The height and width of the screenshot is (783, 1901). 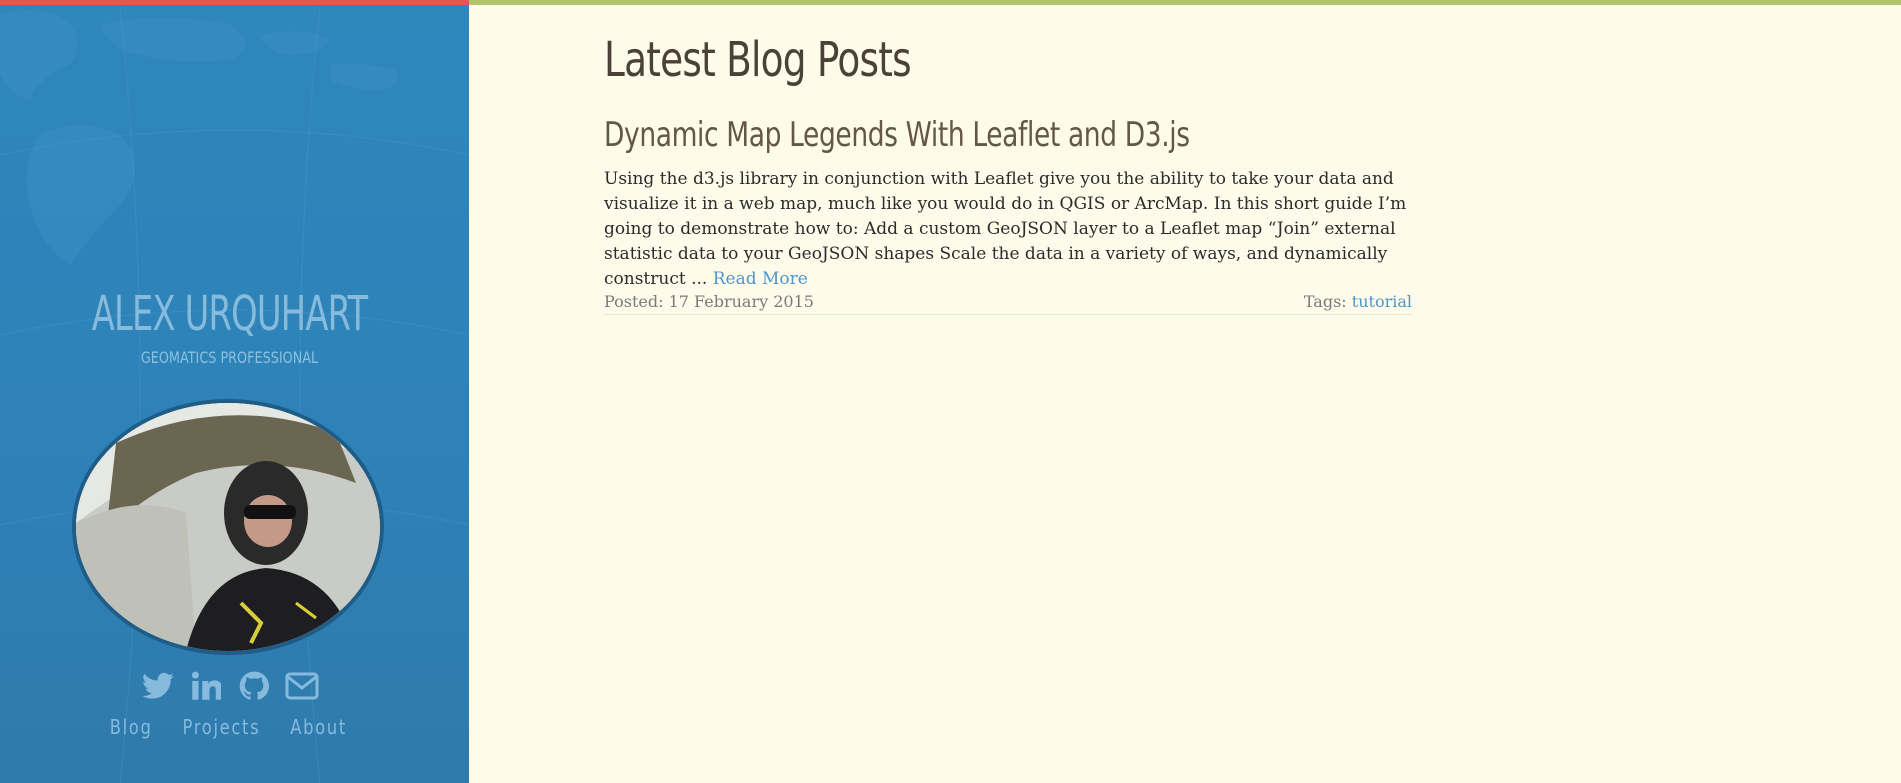 I want to click on post-meta: Posted: 17 February 2015 Tags: tutorial, so click(x=1008, y=303).